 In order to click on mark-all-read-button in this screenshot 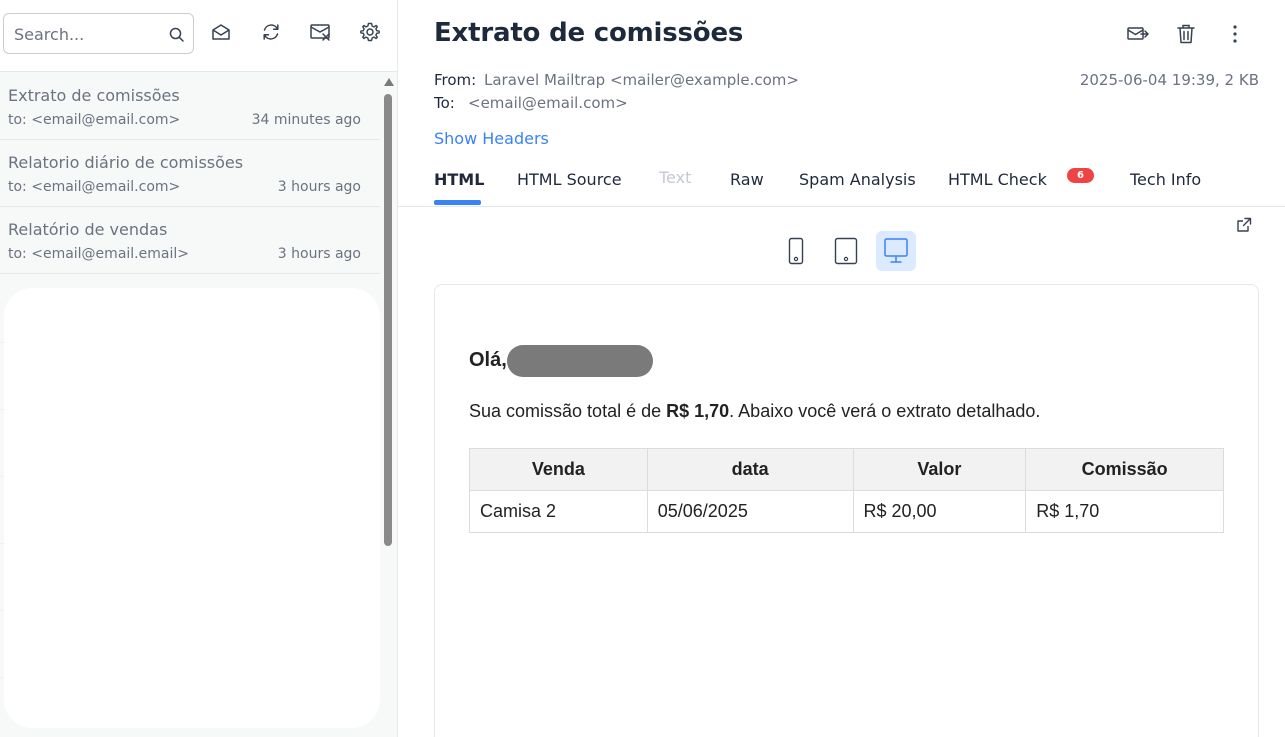, I will do `click(221, 32)`.